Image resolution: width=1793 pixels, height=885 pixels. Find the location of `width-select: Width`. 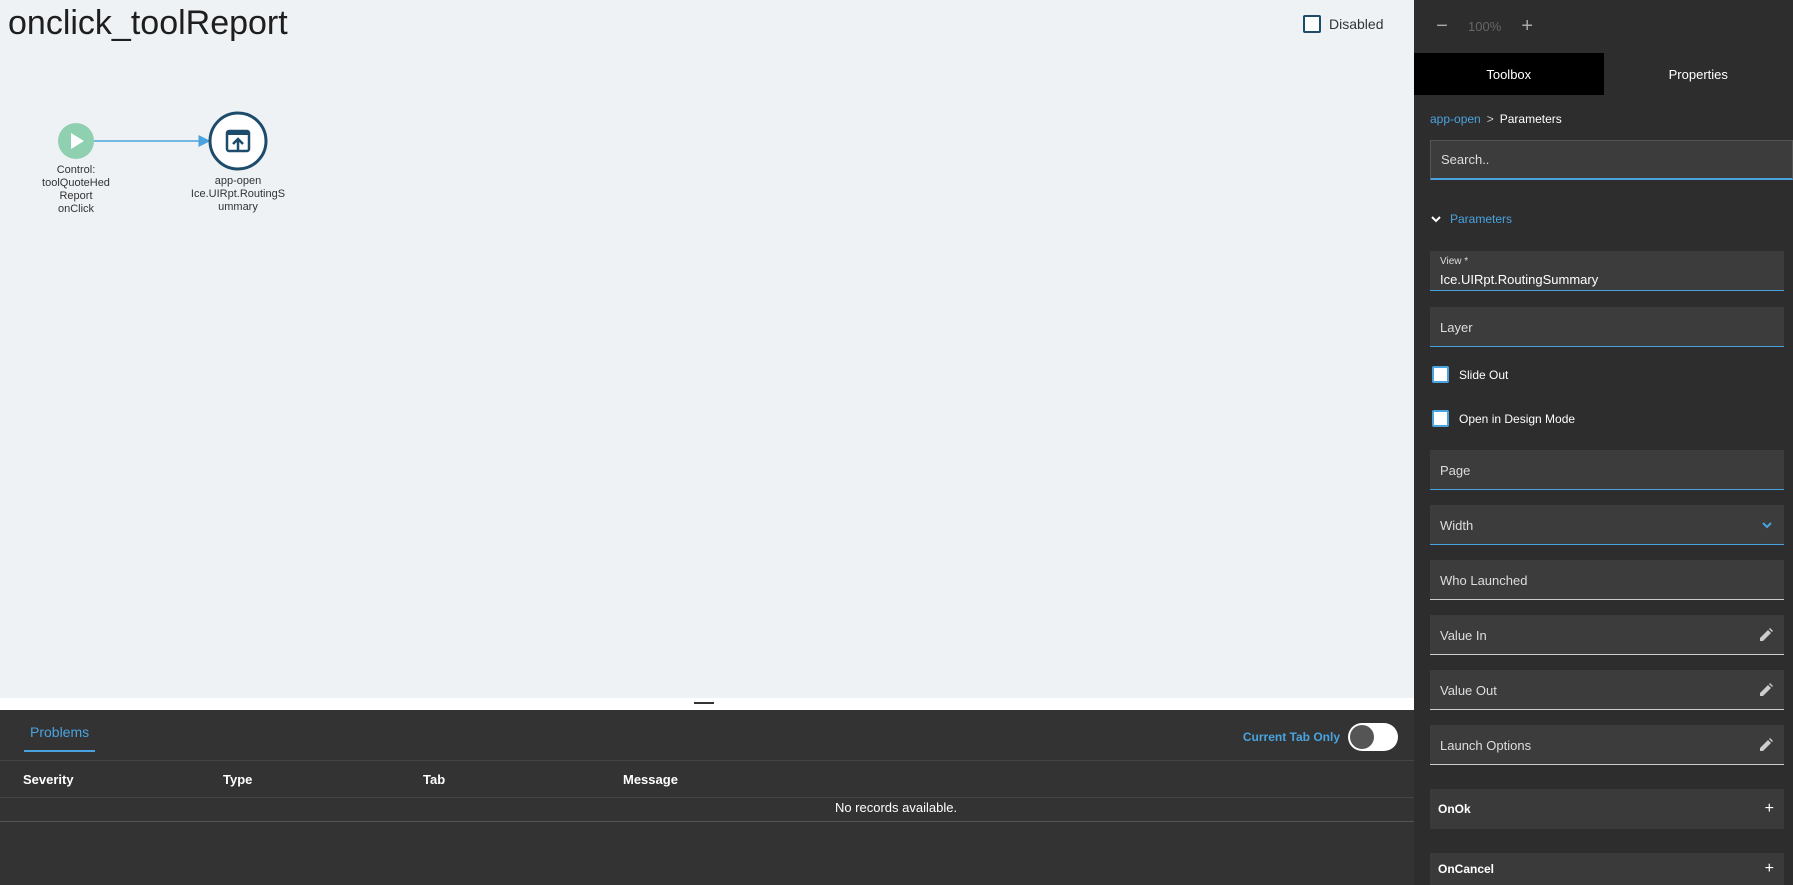

width-select: Width is located at coordinates (1607, 525).